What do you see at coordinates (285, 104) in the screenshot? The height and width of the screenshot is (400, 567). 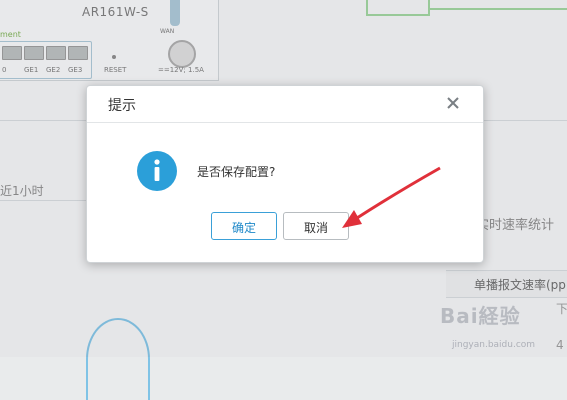 I see `dialog-header: 提示` at bounding box center [285, 104].